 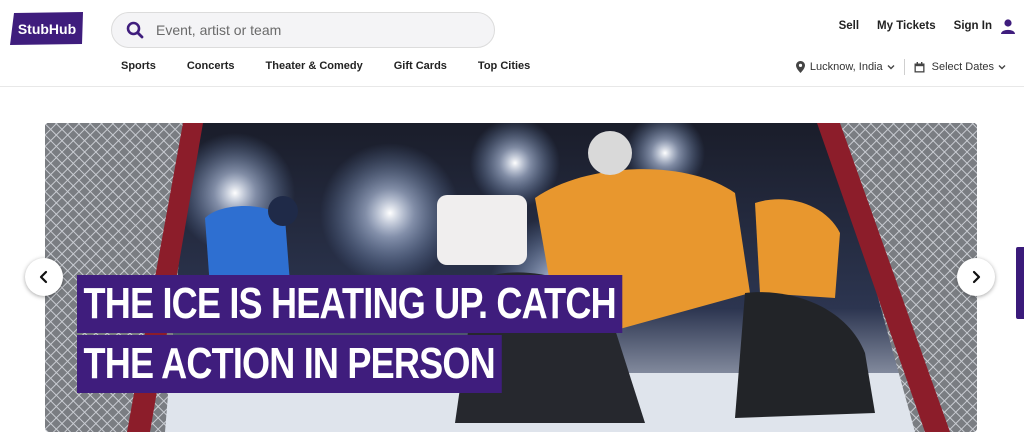 What do you see at coordinates (1008, 26) in the screenshot?
I see `user-icon` at bounding box center [1008, 26].